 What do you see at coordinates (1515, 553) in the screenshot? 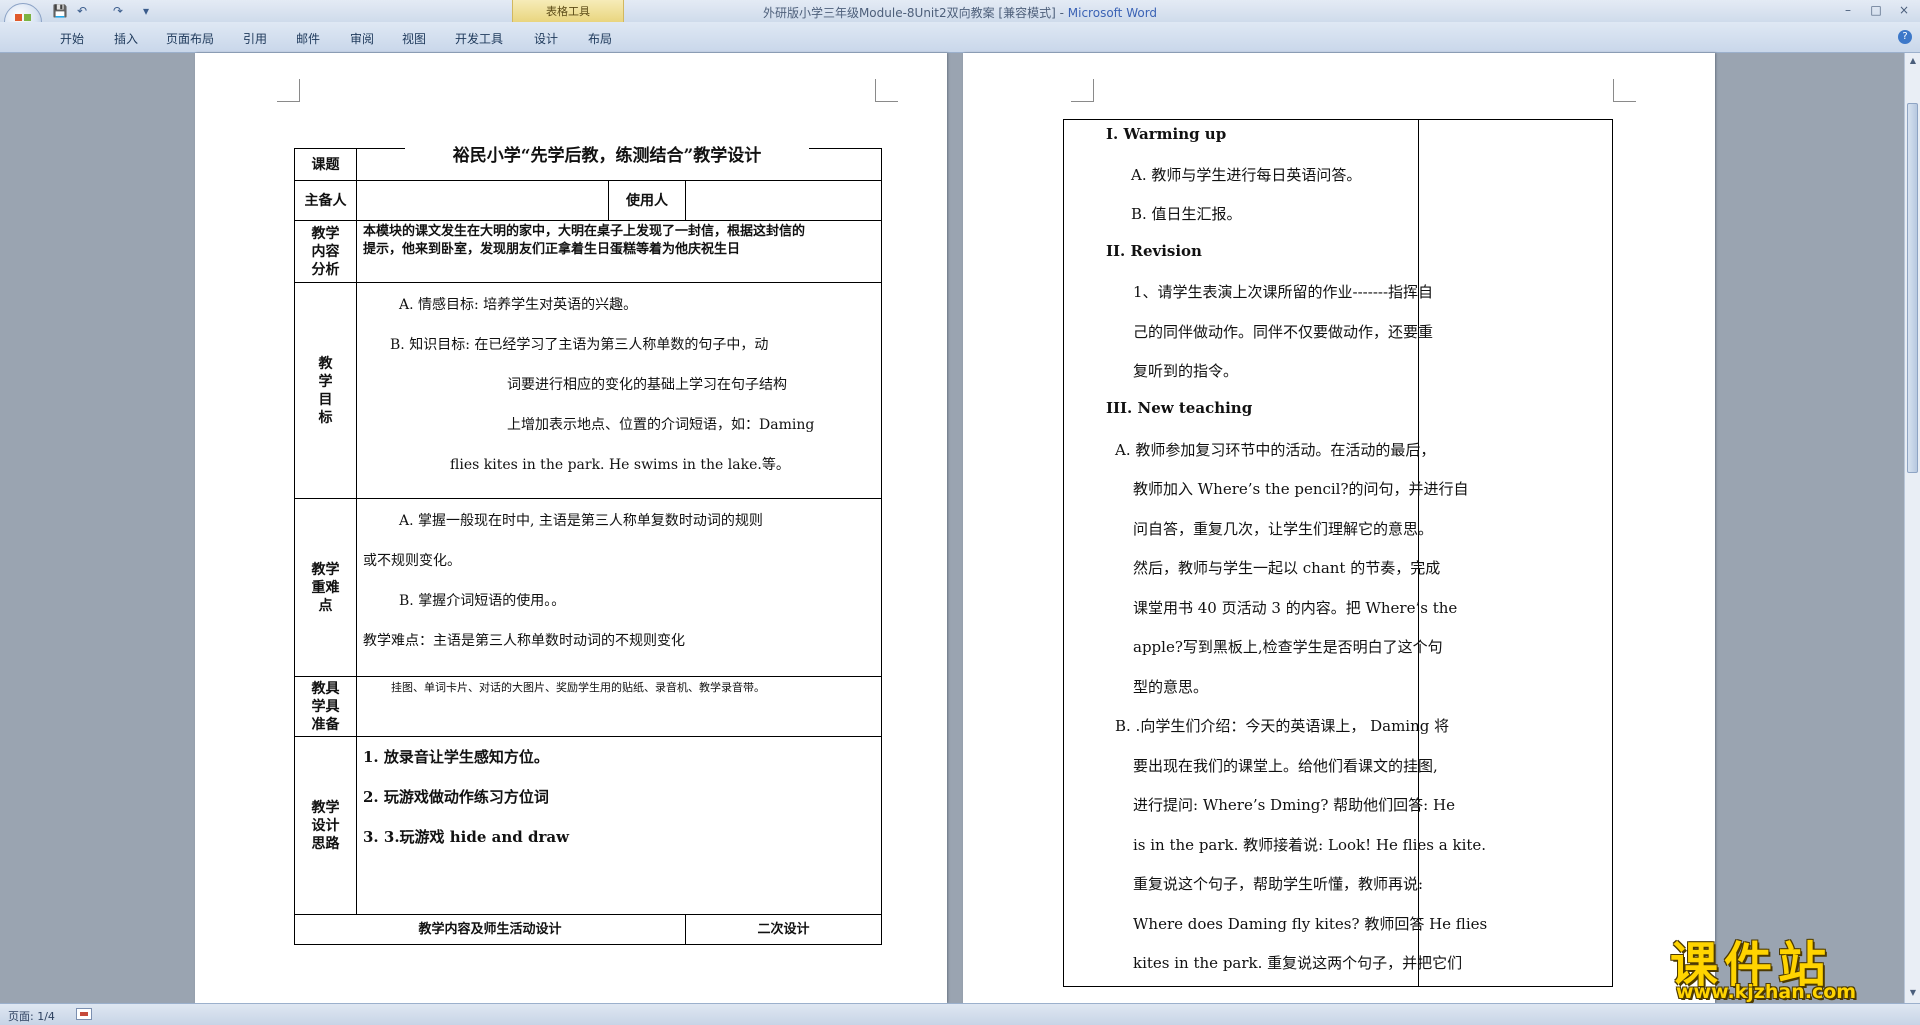
I see `second-design-cell` at bounding box center [1515, 553].